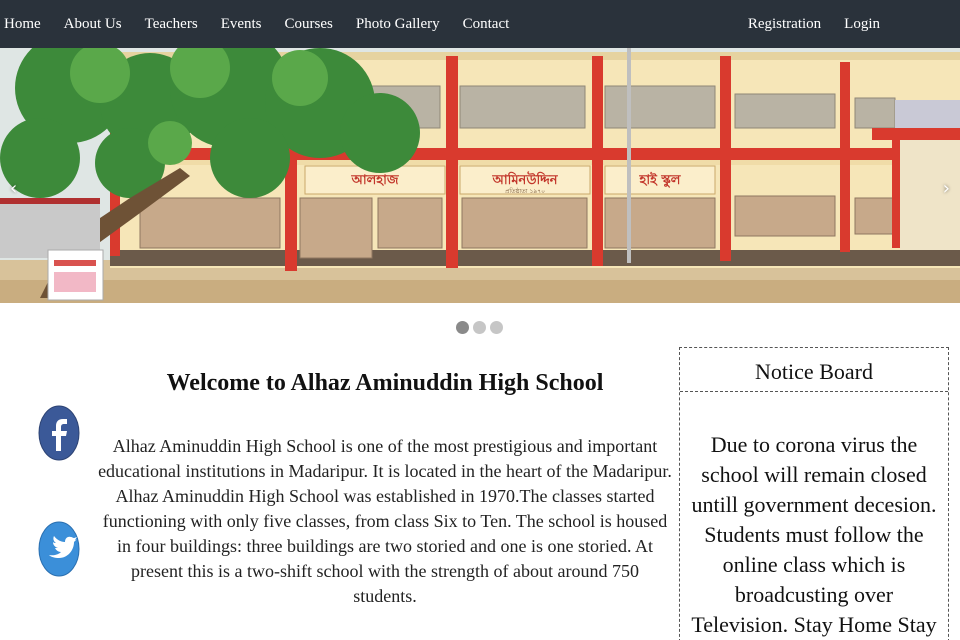 This screenshot has width=960, height=640. I want to click on carousel-indicators, so click(481, 327).